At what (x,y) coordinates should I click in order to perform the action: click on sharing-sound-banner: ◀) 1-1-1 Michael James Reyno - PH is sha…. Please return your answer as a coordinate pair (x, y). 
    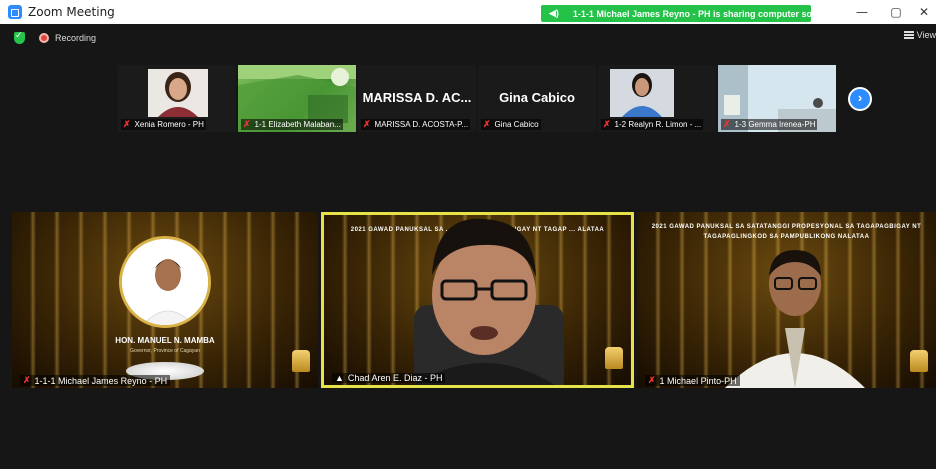
    Looking at the image, I should click on (685, 13).